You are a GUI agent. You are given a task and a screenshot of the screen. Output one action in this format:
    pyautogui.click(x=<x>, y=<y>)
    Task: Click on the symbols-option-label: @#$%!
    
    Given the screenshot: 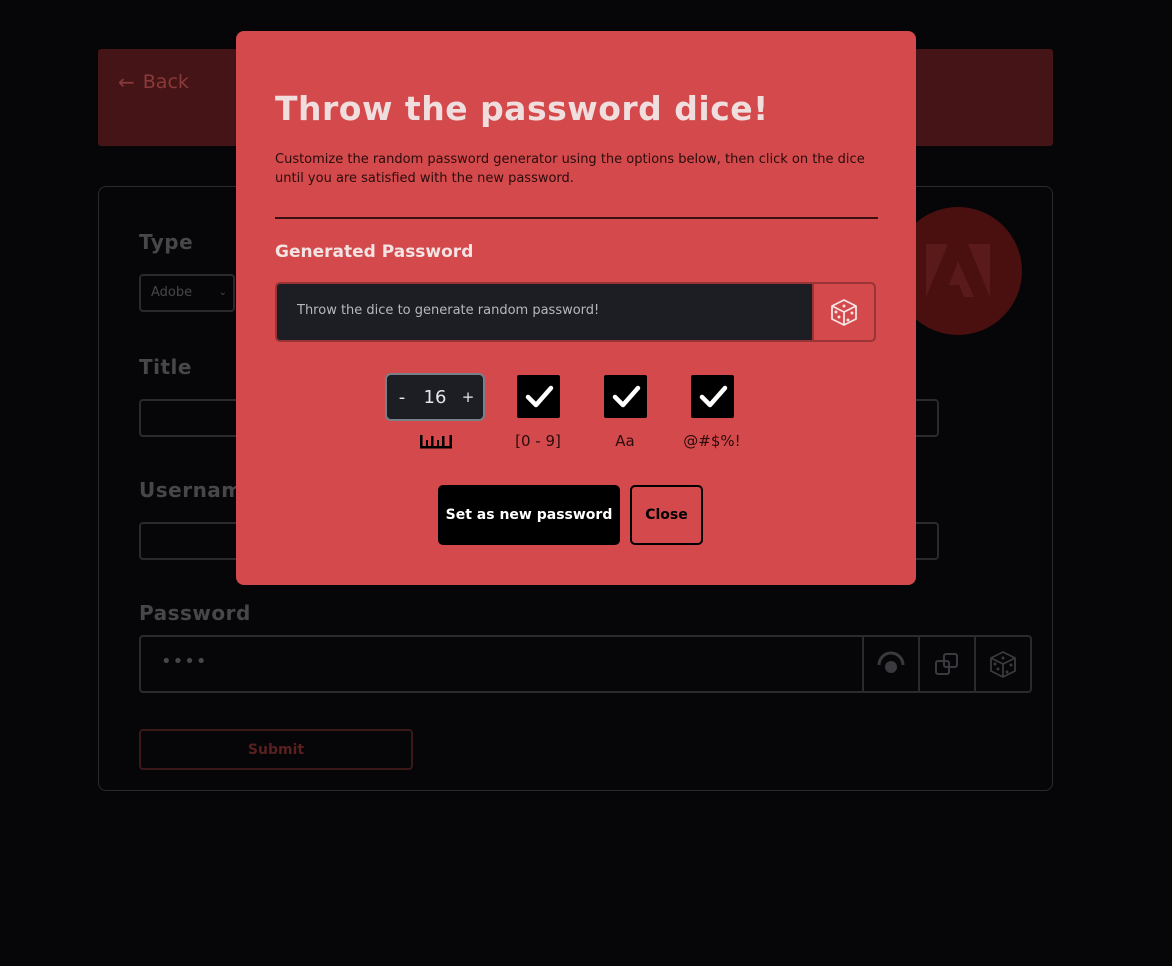 What is the action you would take?
    pyautogui.click(x=712, y=441)
    